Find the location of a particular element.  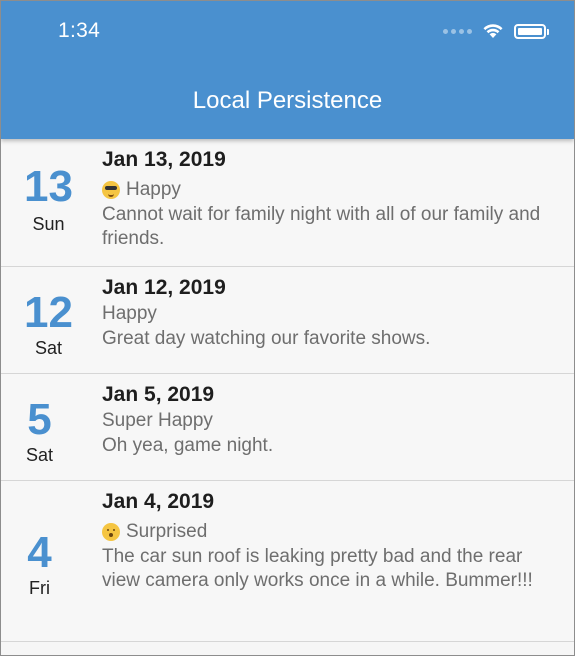

date-column: 4 Fri is located at coordinates (51, 561).